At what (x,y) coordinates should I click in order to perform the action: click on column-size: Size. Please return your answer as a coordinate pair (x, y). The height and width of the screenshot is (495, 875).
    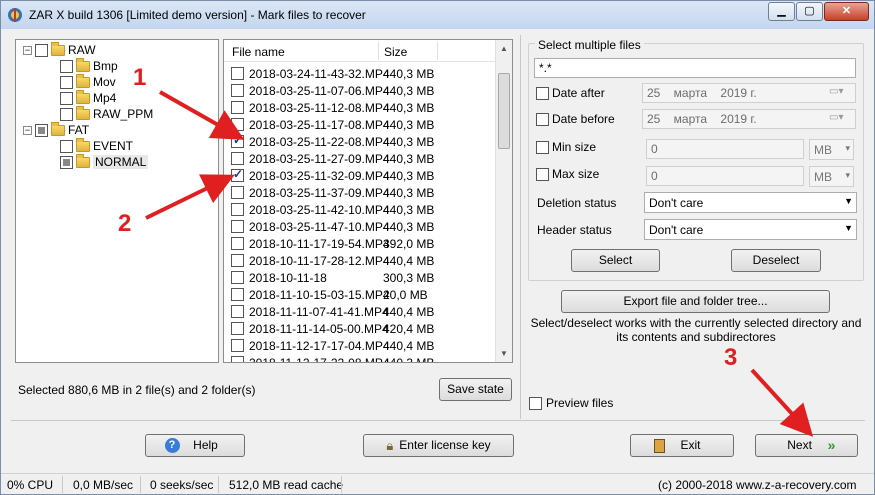
    Looking at the image, I should click on (395, 52).